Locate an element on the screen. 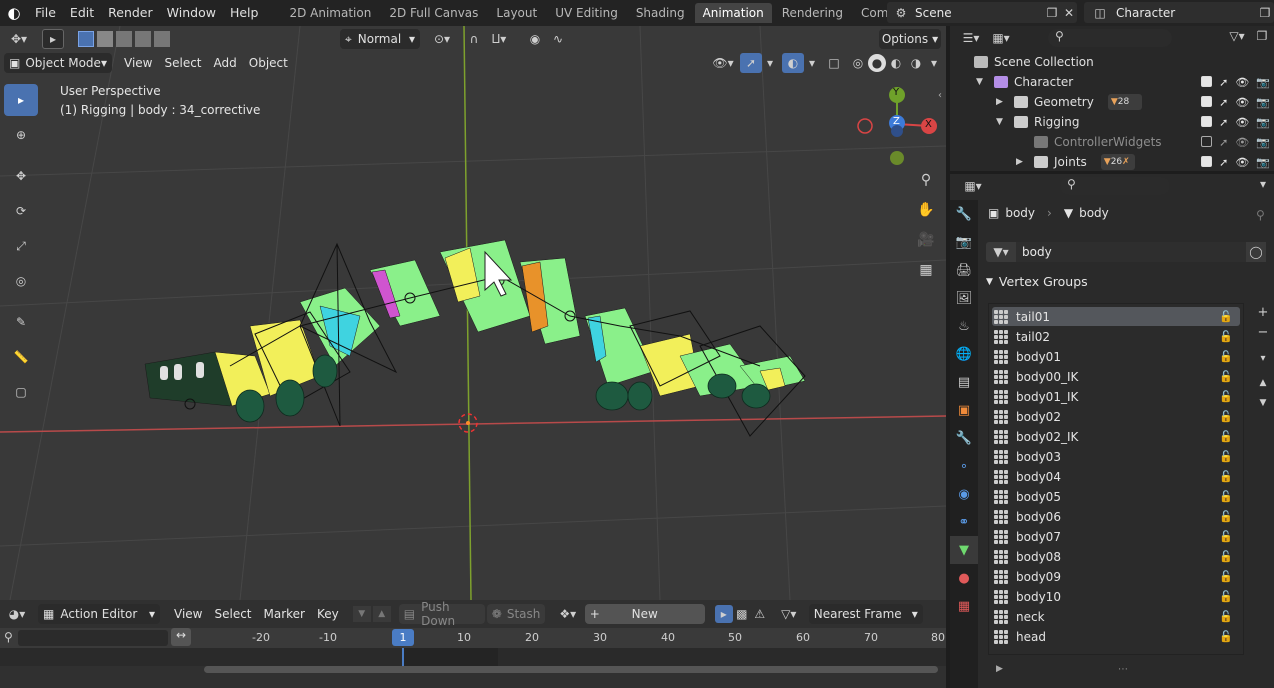 Image resolution: width=1274 pixels, height=688 pixels. expand-arrow-icon: ▼ is located at coordinates (1003, 122).